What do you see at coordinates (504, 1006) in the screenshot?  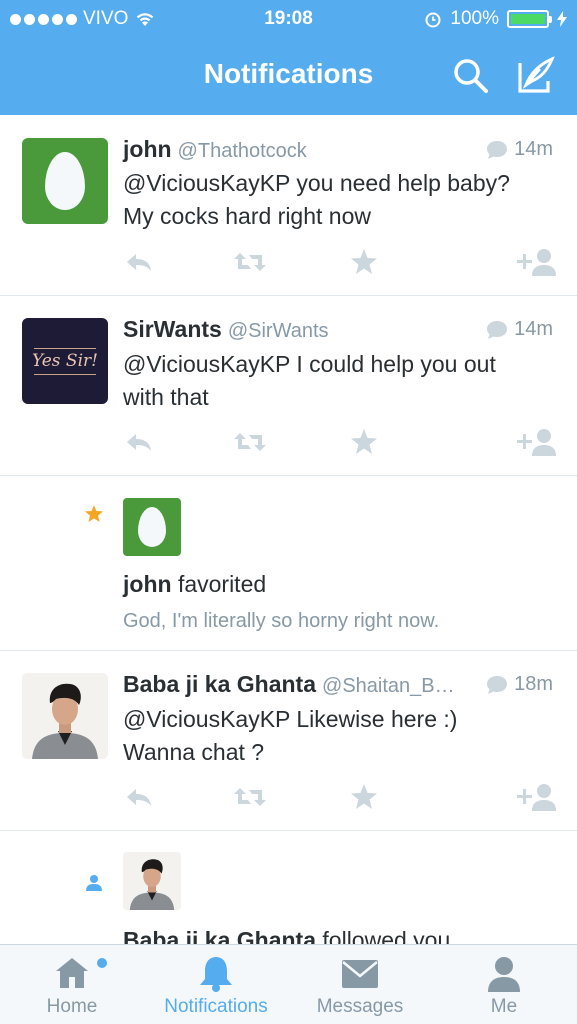 I see `tab-label: Me` at bounding box center [504, 1006].